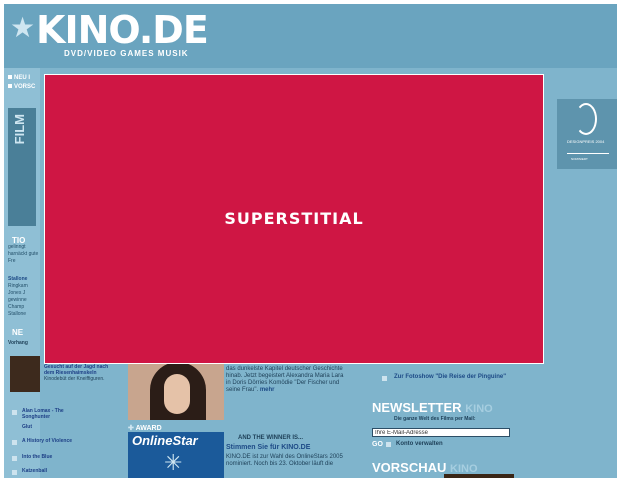  I want to click on preview-image, so click(479, 476).